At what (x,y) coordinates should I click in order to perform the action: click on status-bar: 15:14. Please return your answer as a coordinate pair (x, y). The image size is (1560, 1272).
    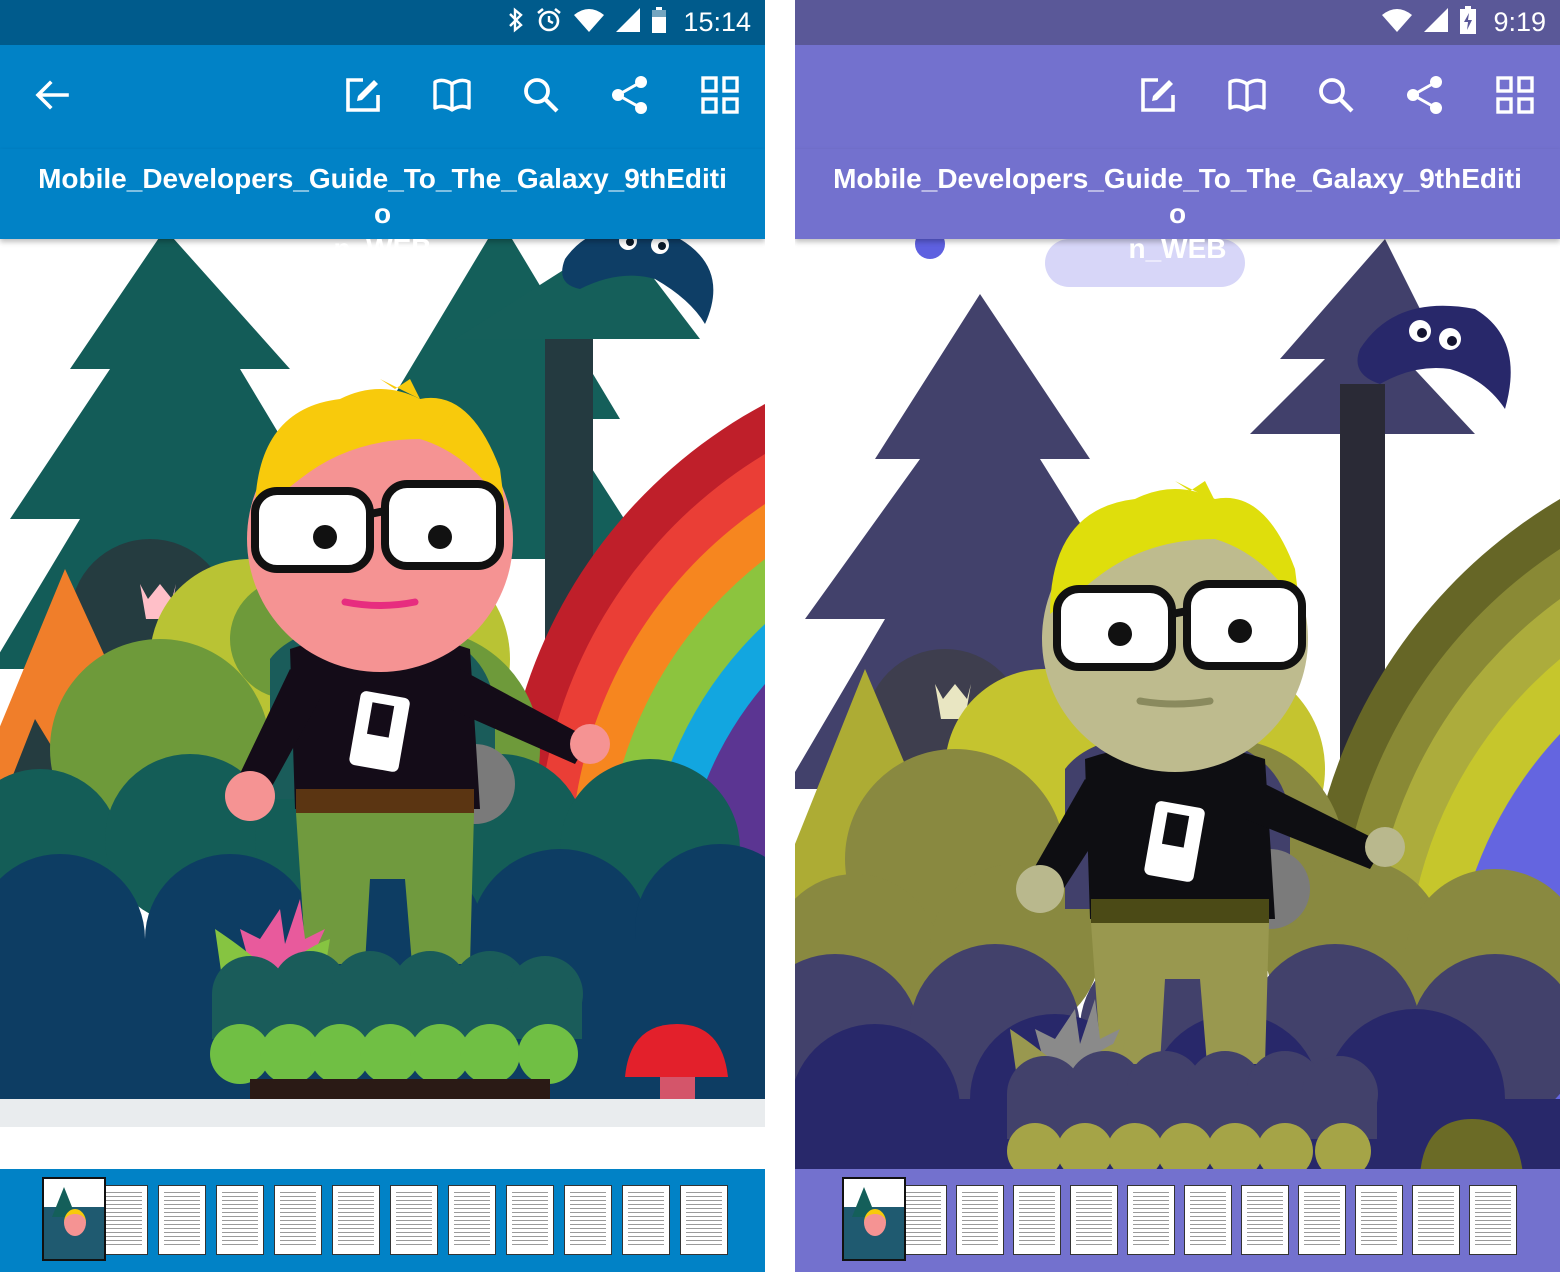
    Looking at the image, I should click on (382, 22).